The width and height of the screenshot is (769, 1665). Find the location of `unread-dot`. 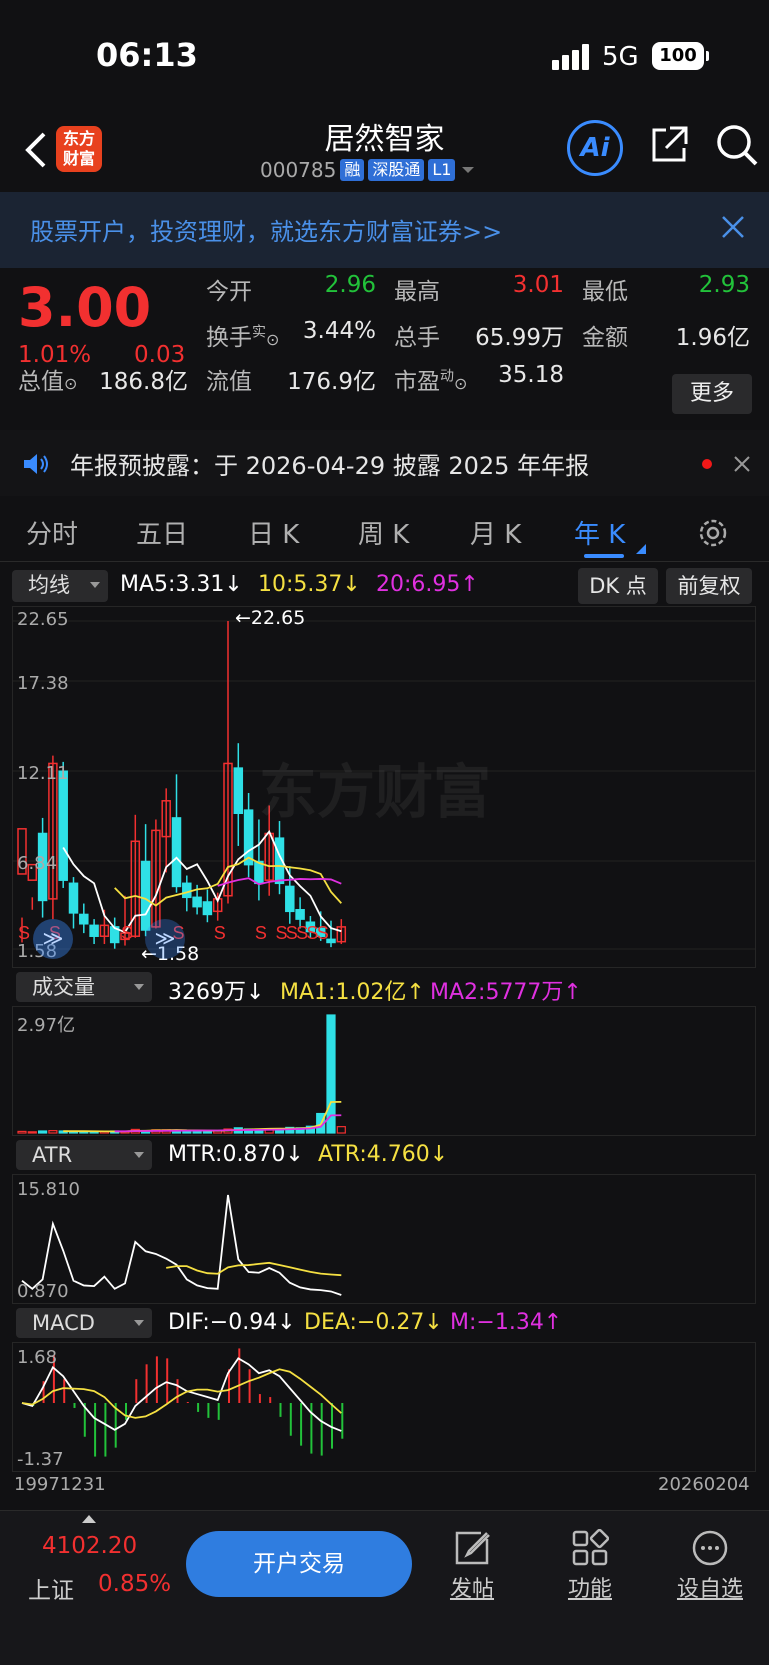

unread-dot is located at coordinates (707, 464).